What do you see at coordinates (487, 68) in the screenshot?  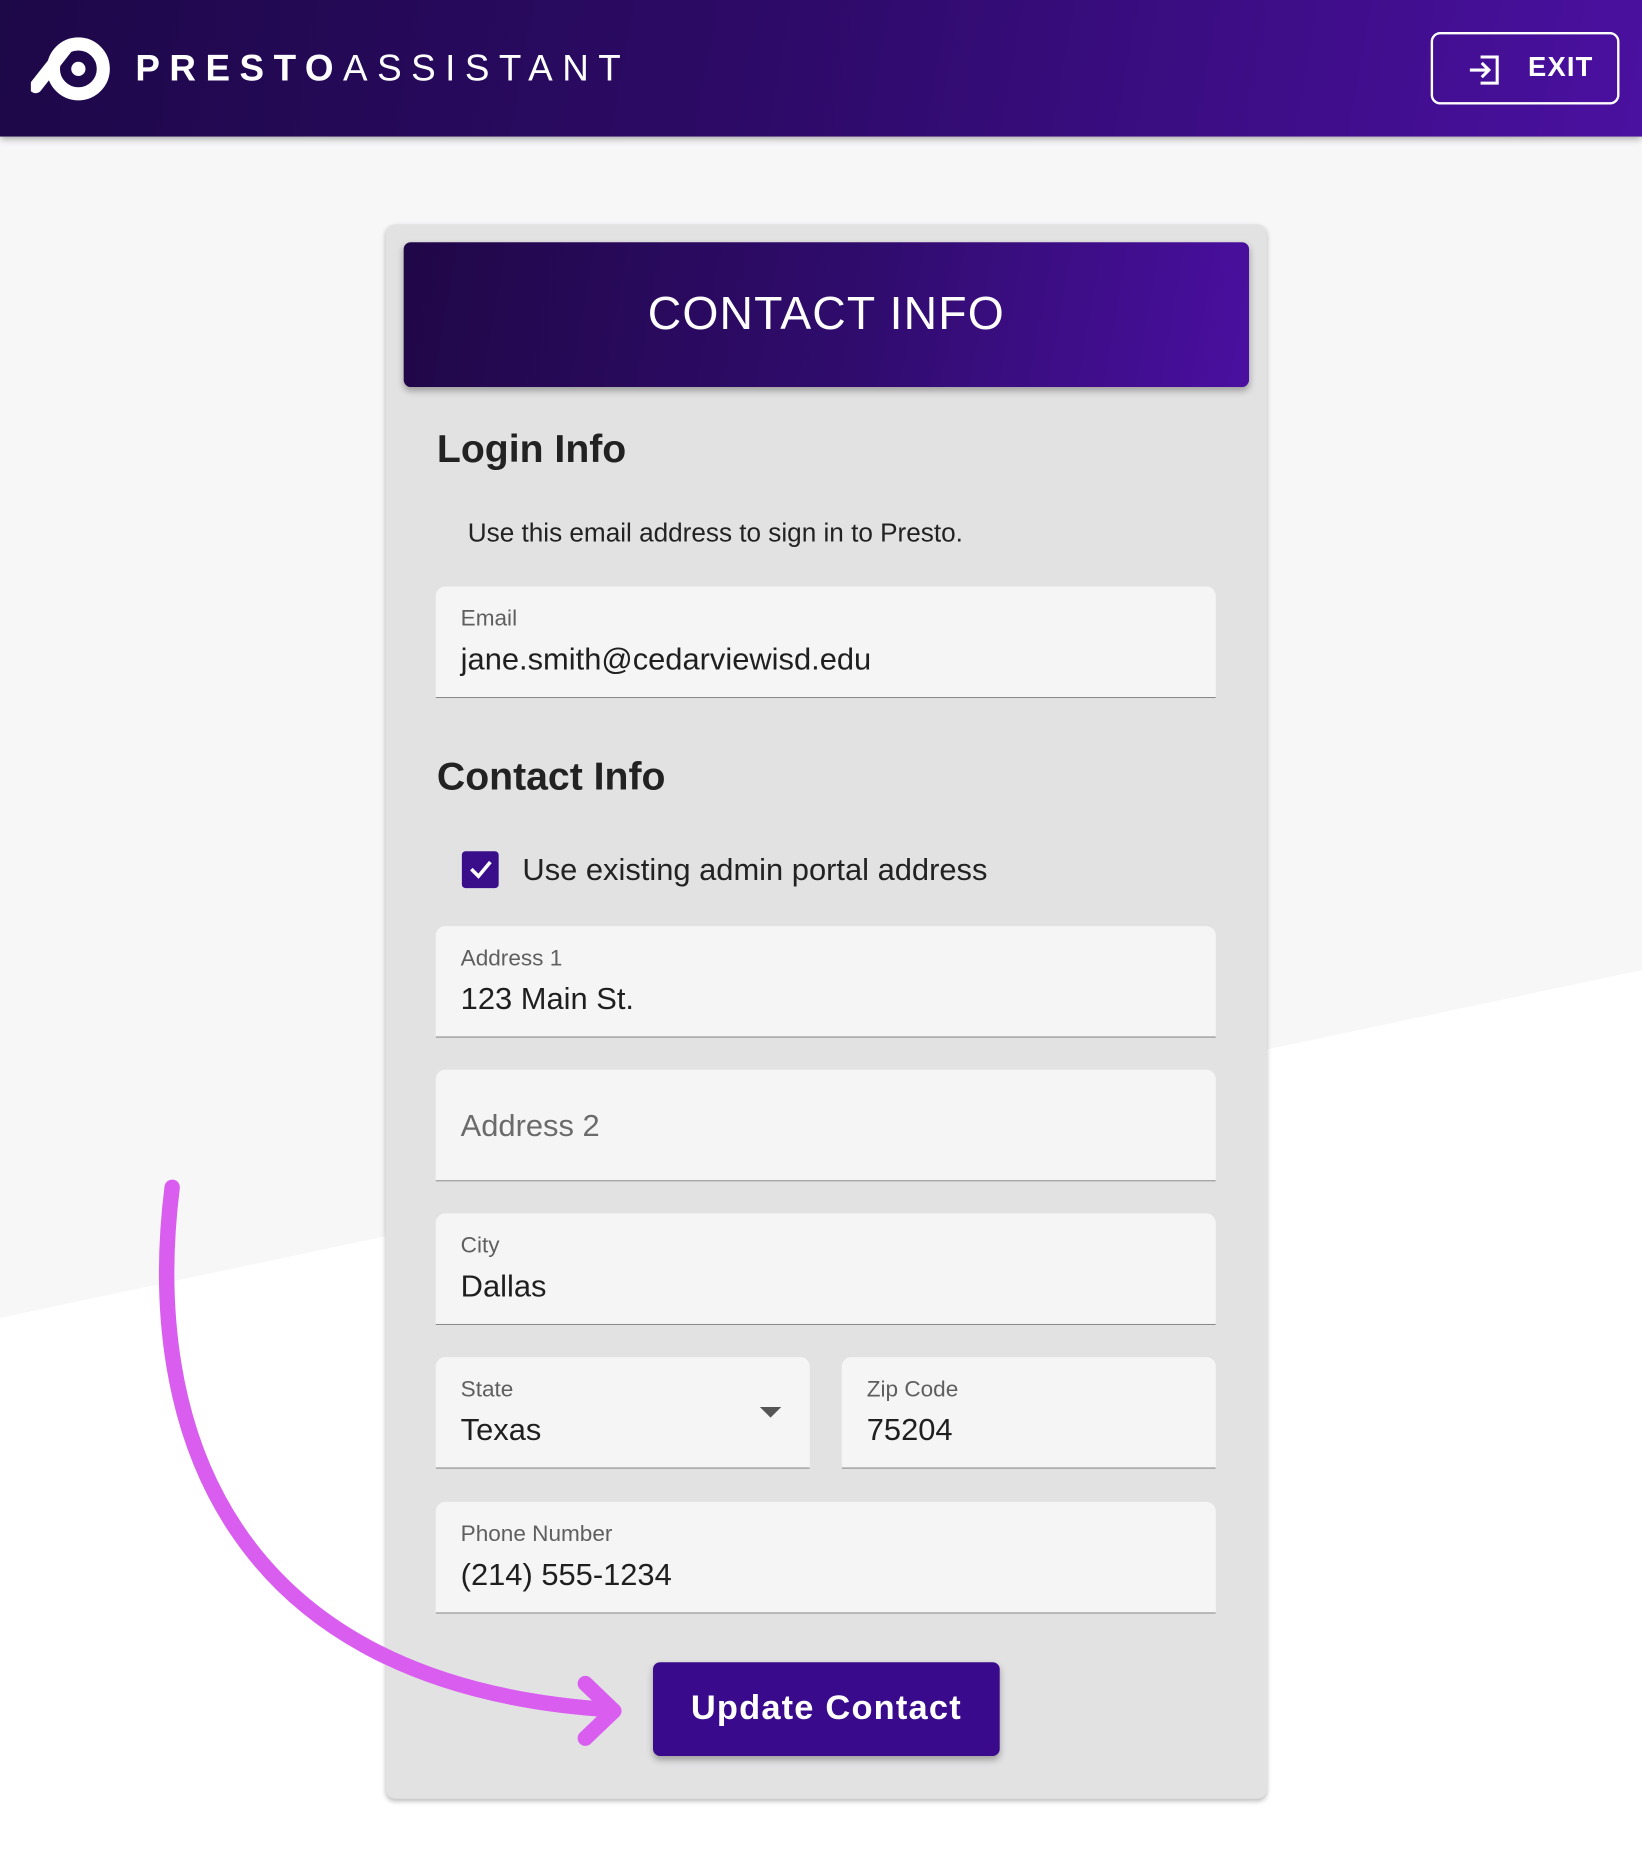 I see `brand-name-light: ASSISTANT` at bounding box center [487, 68].